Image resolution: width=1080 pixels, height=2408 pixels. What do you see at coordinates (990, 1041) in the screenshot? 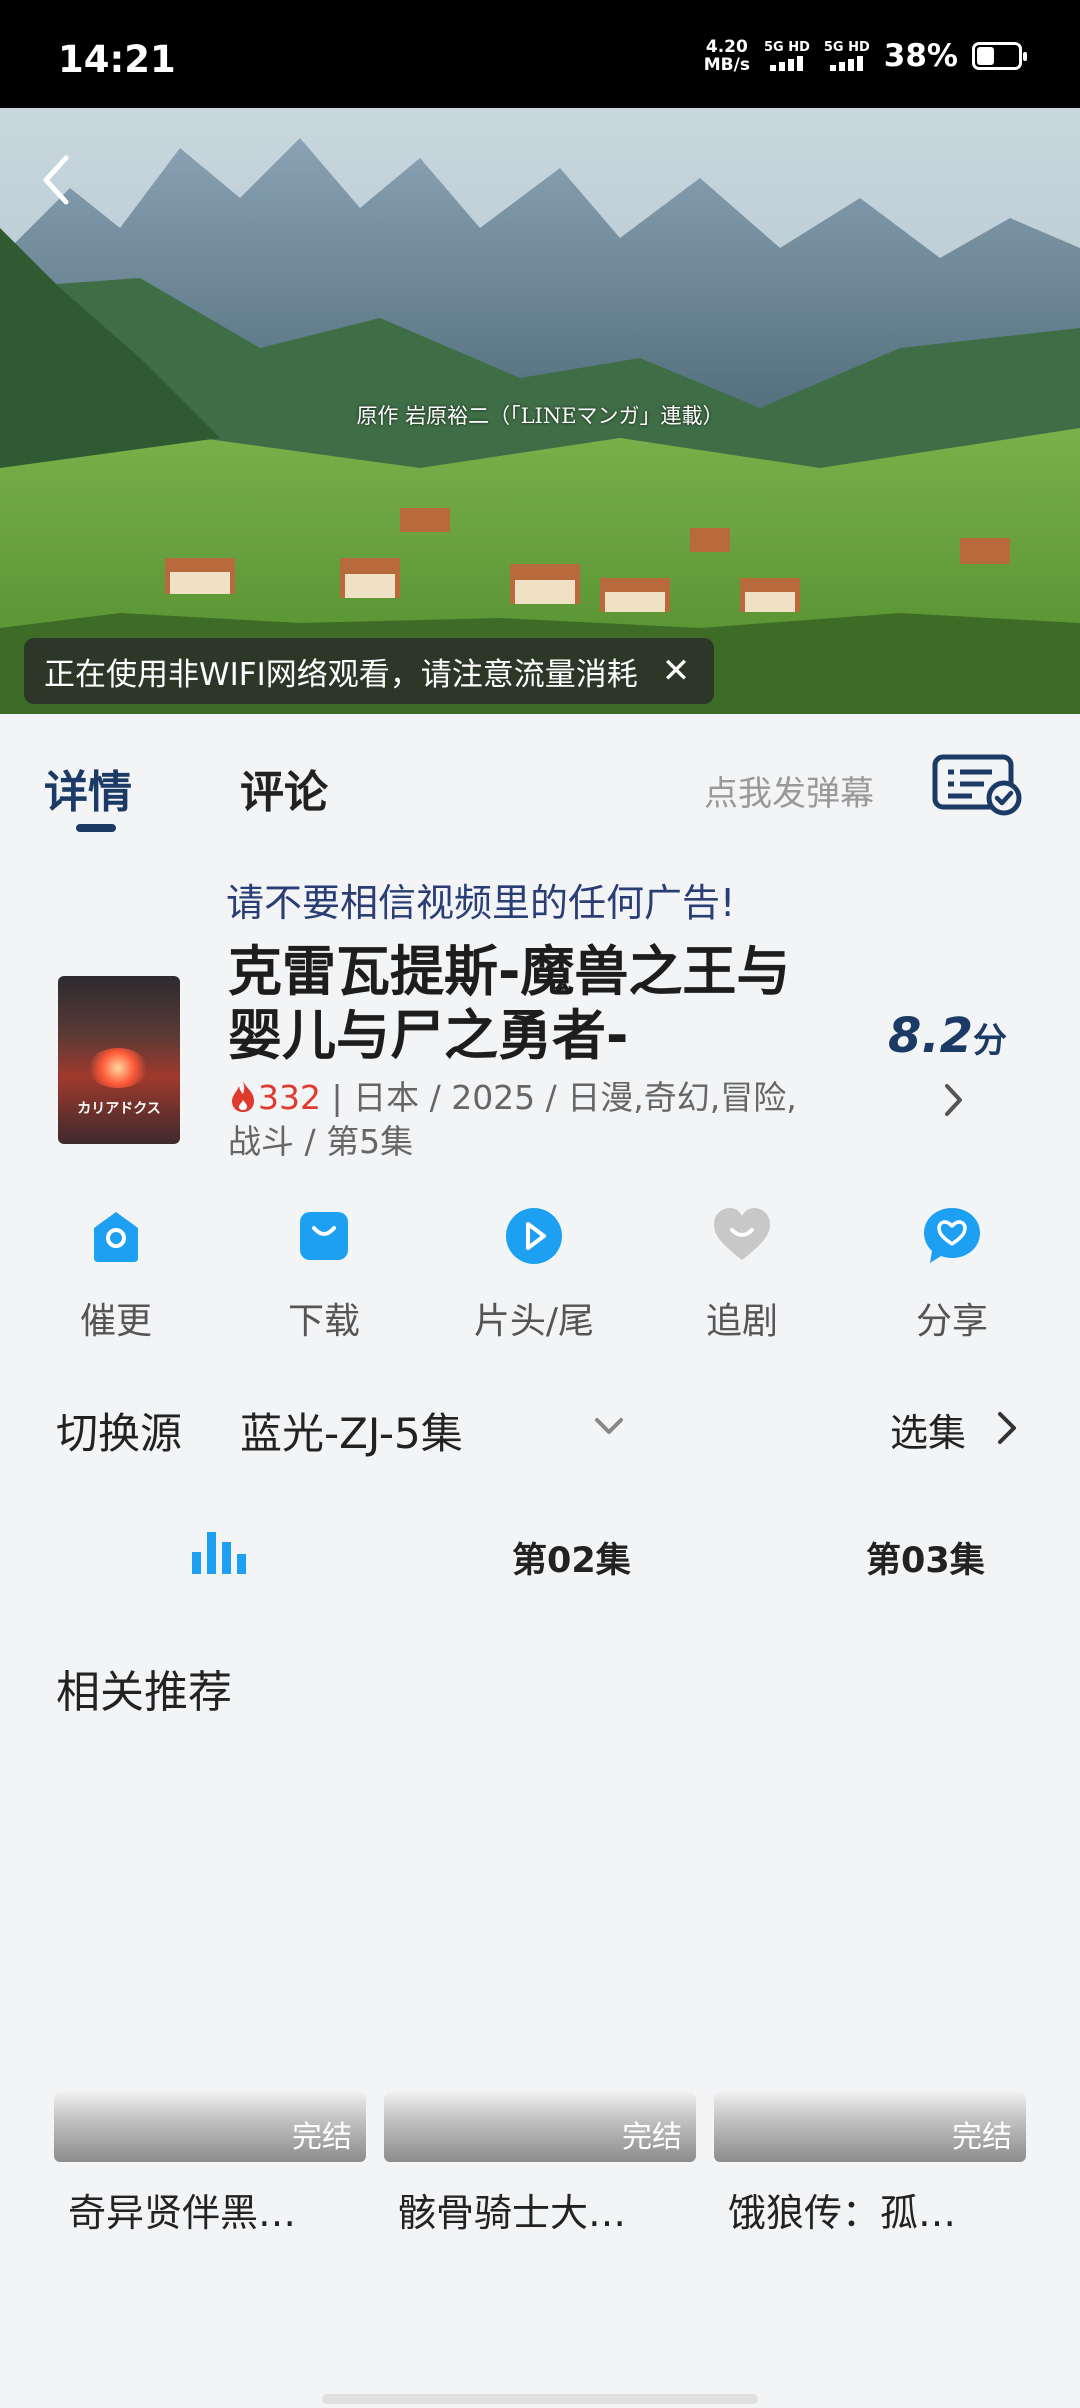
I see `rating-unit: 分` at bounding box center [990, 1041].